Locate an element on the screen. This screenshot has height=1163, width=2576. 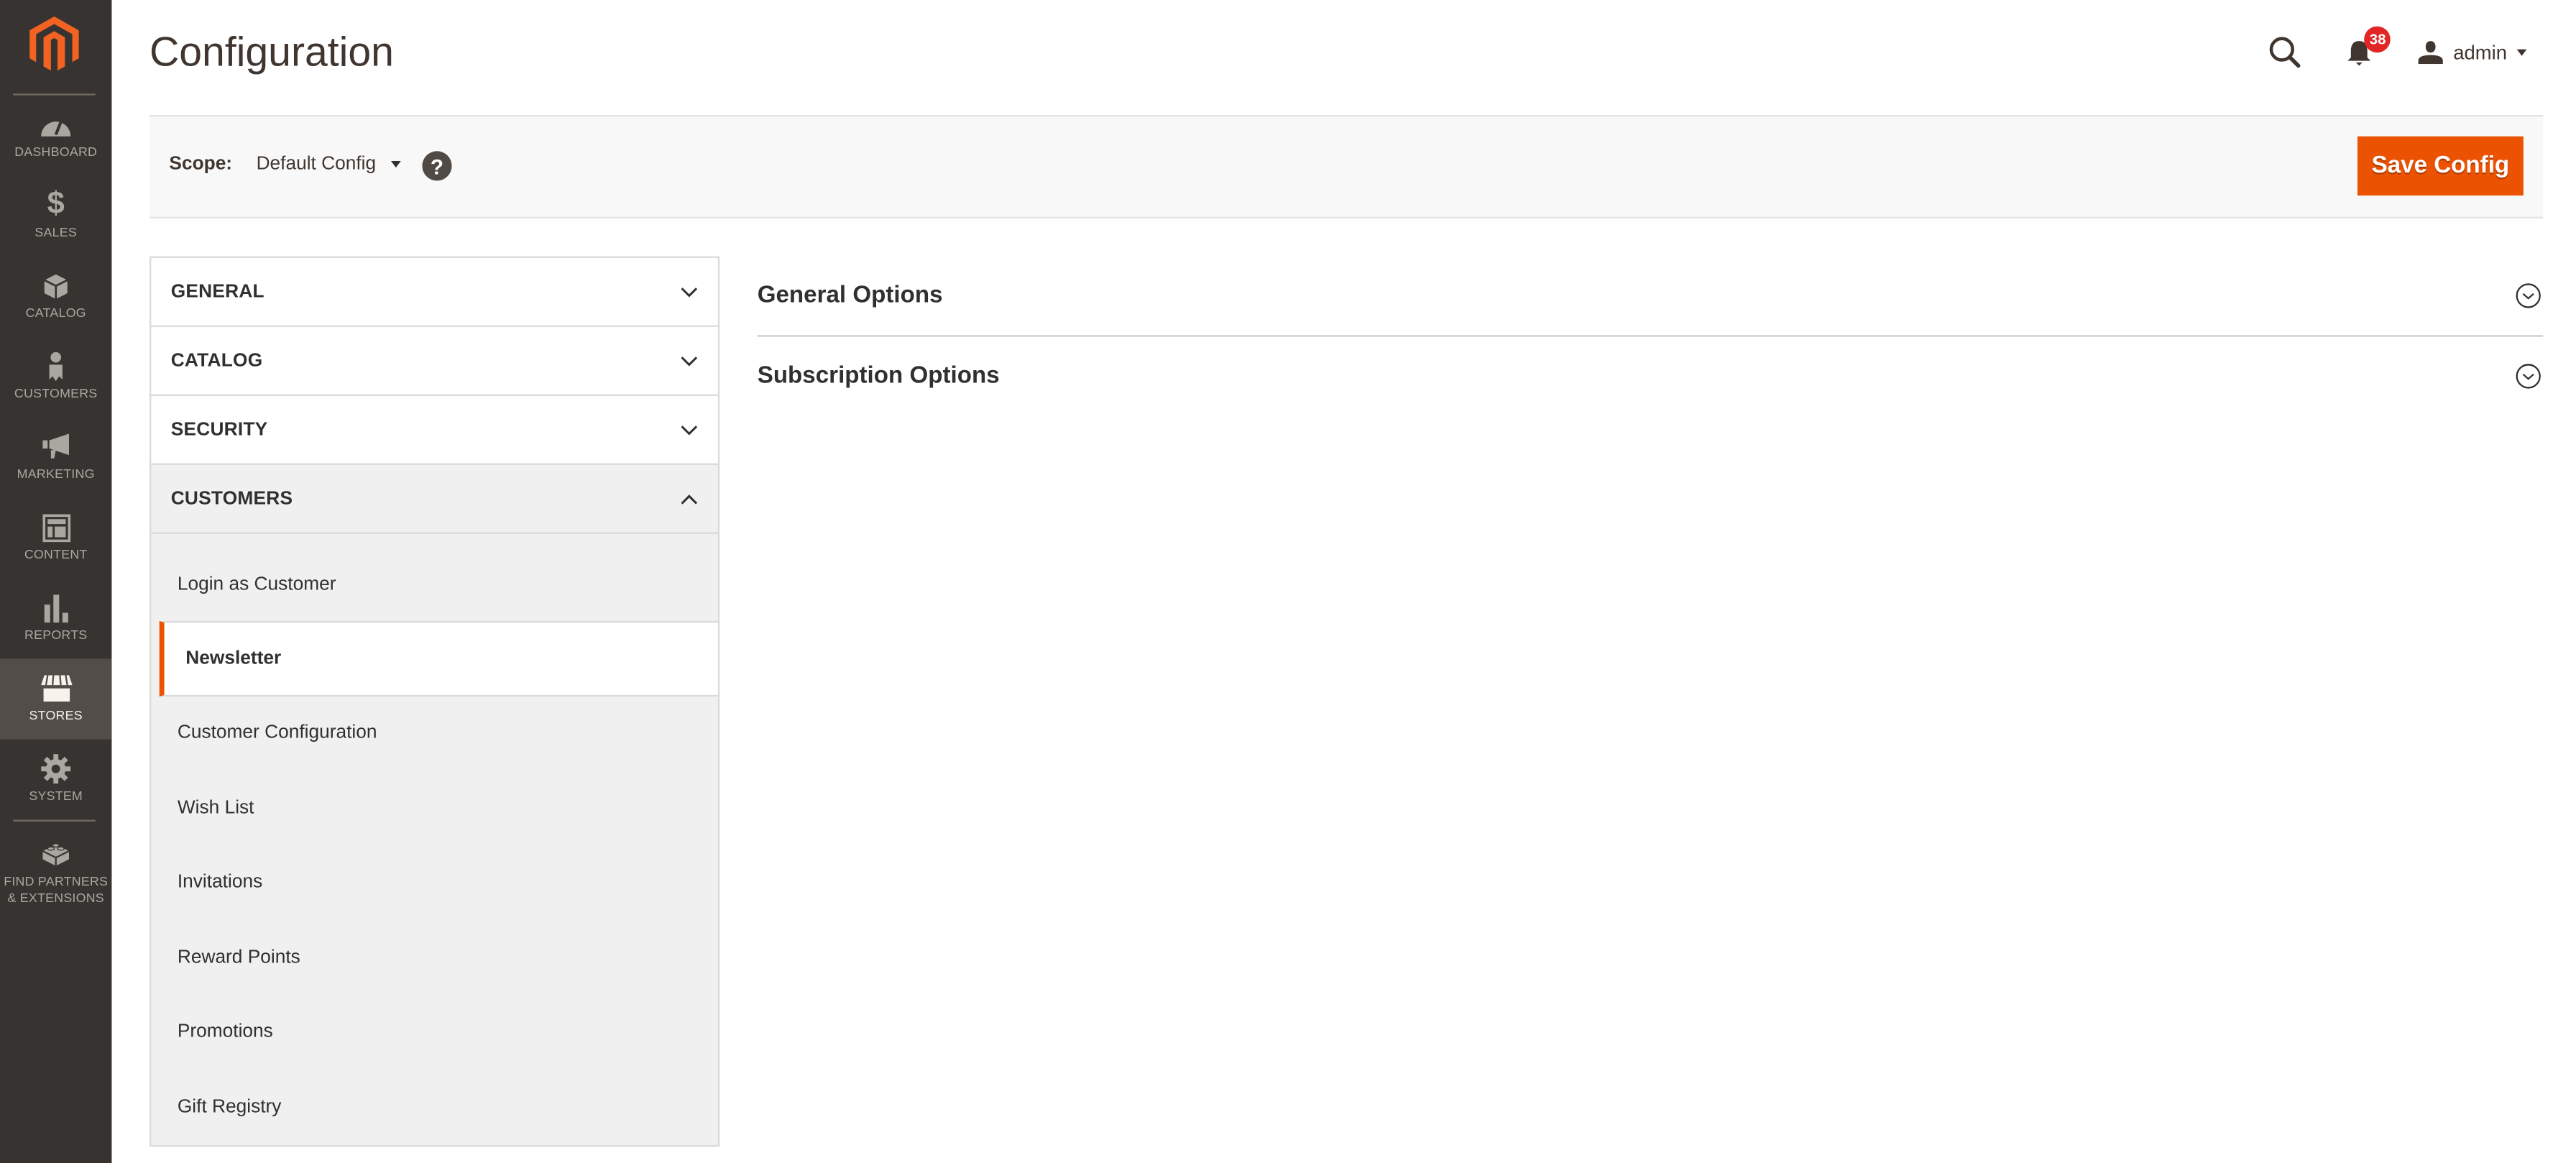
menu-item-find-partners: FIND PARTNERS & EXTENSIONS is located at coordinates (55, 872).